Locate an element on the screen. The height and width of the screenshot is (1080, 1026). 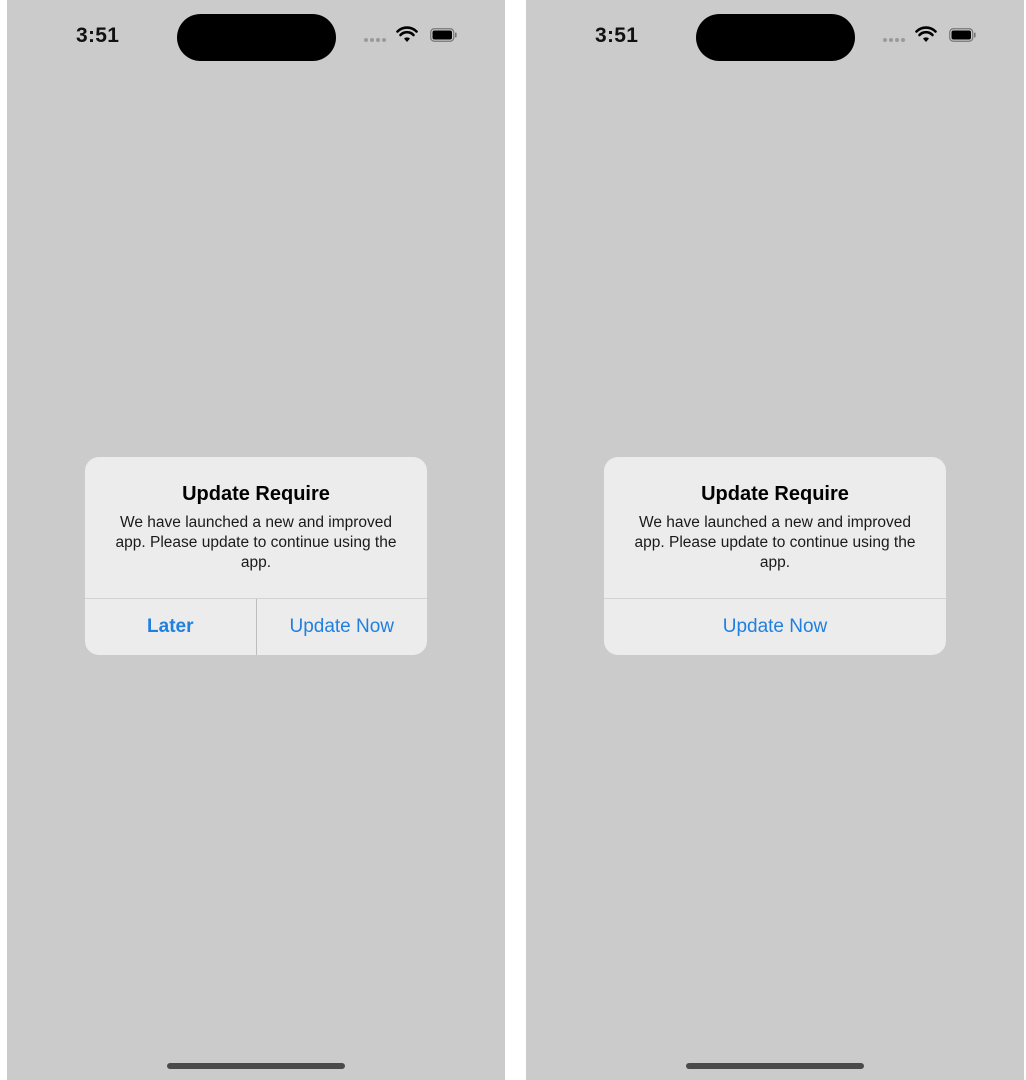
alert-actions: Later Update Now is located at coordinates (256, 627).